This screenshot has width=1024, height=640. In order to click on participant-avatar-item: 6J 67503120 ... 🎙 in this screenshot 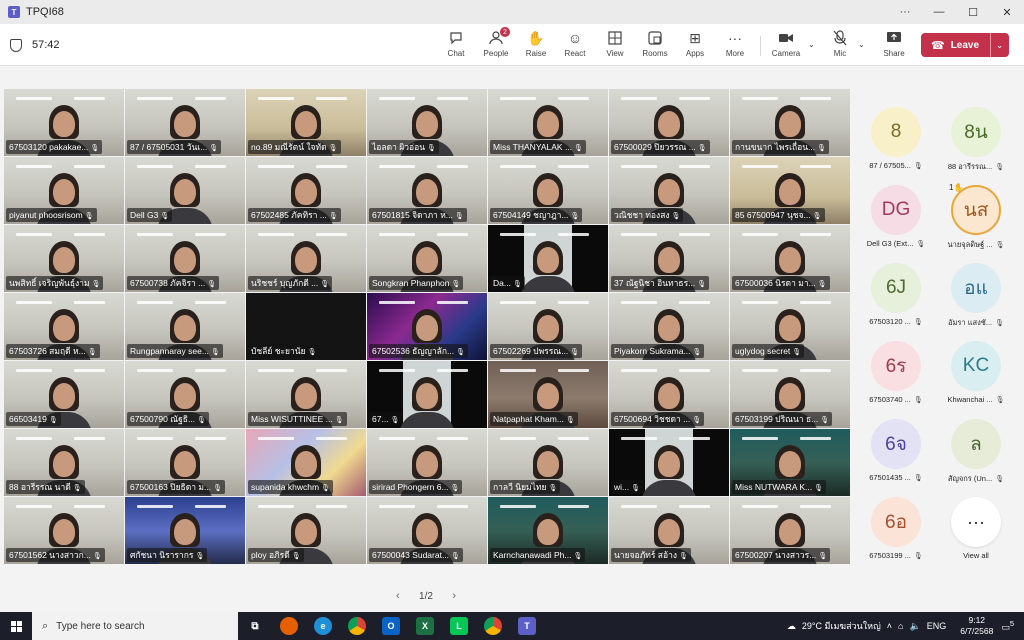, I will do `click(896, 294)`.